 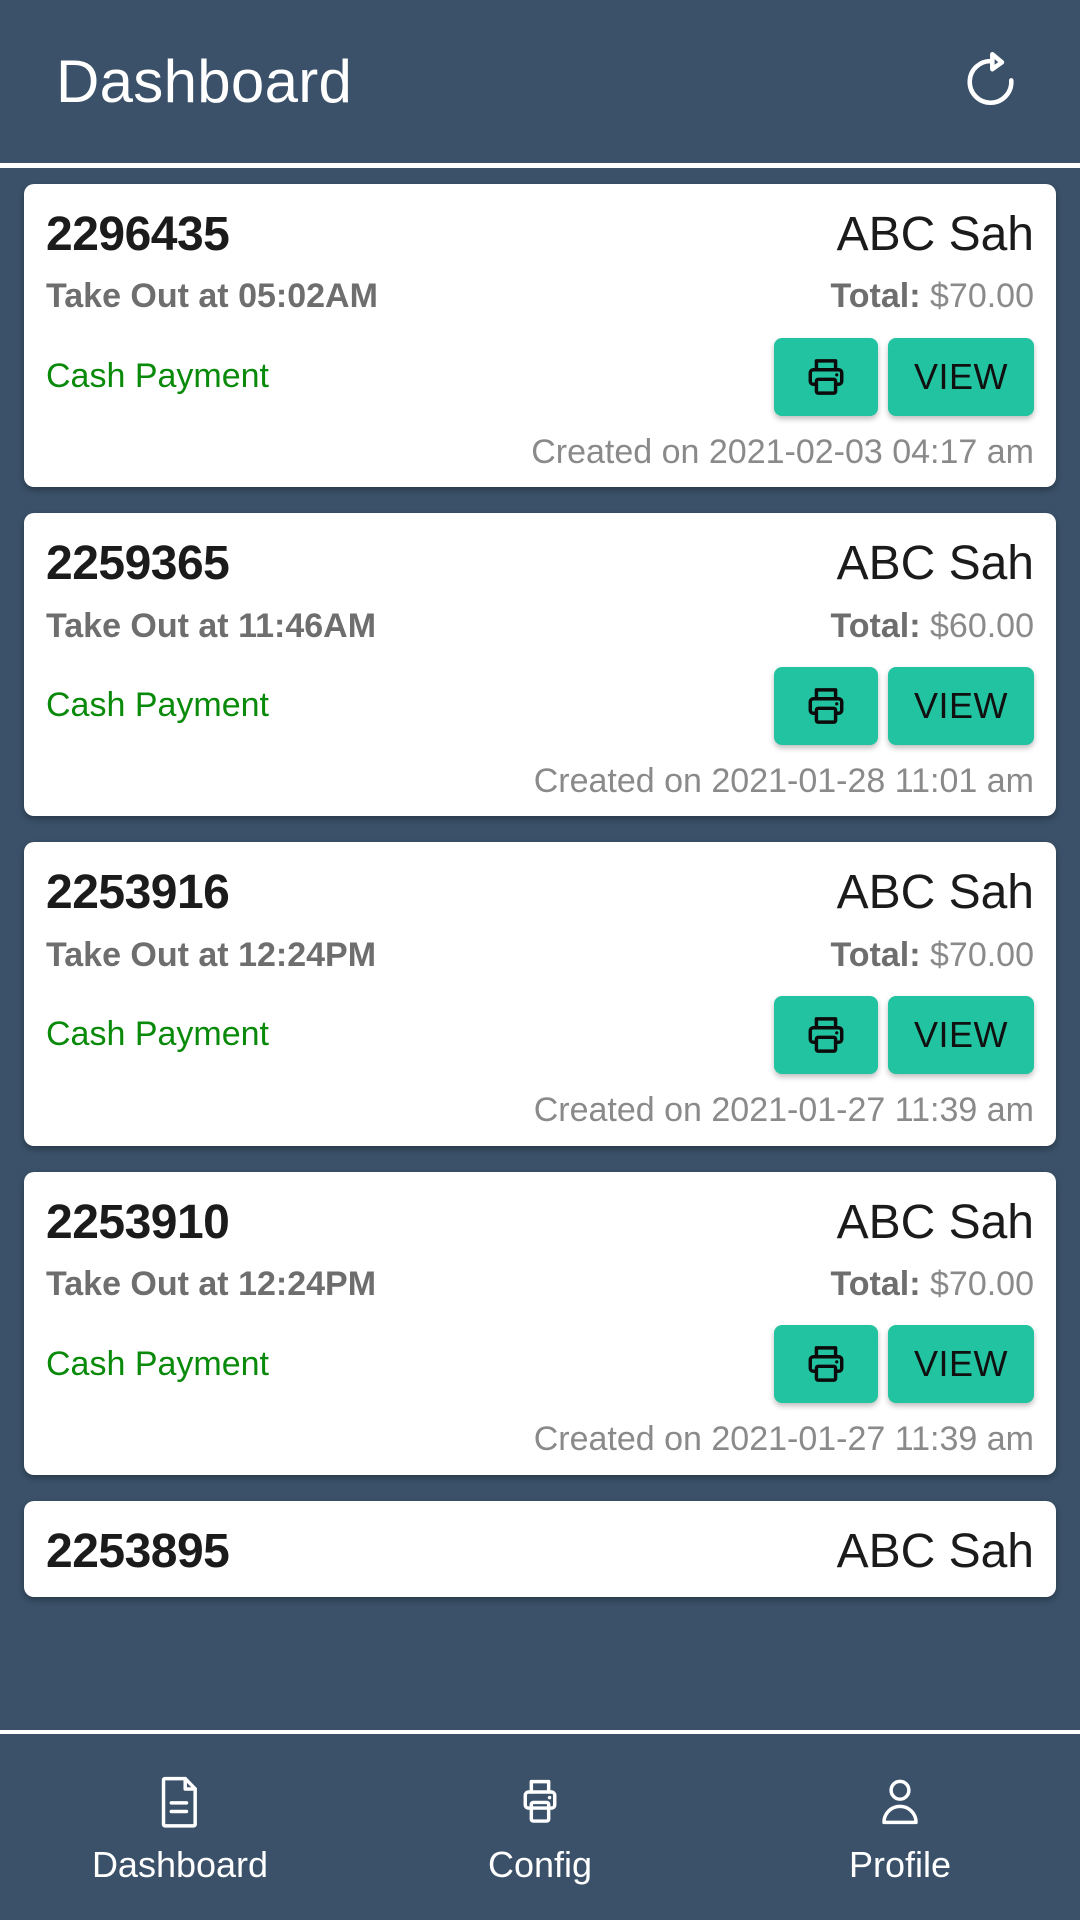 What do you see at coordinates (900, 1864) in the screenshot?
I see `nav-label-profile: Profile` at bounding box center [900, 1864].